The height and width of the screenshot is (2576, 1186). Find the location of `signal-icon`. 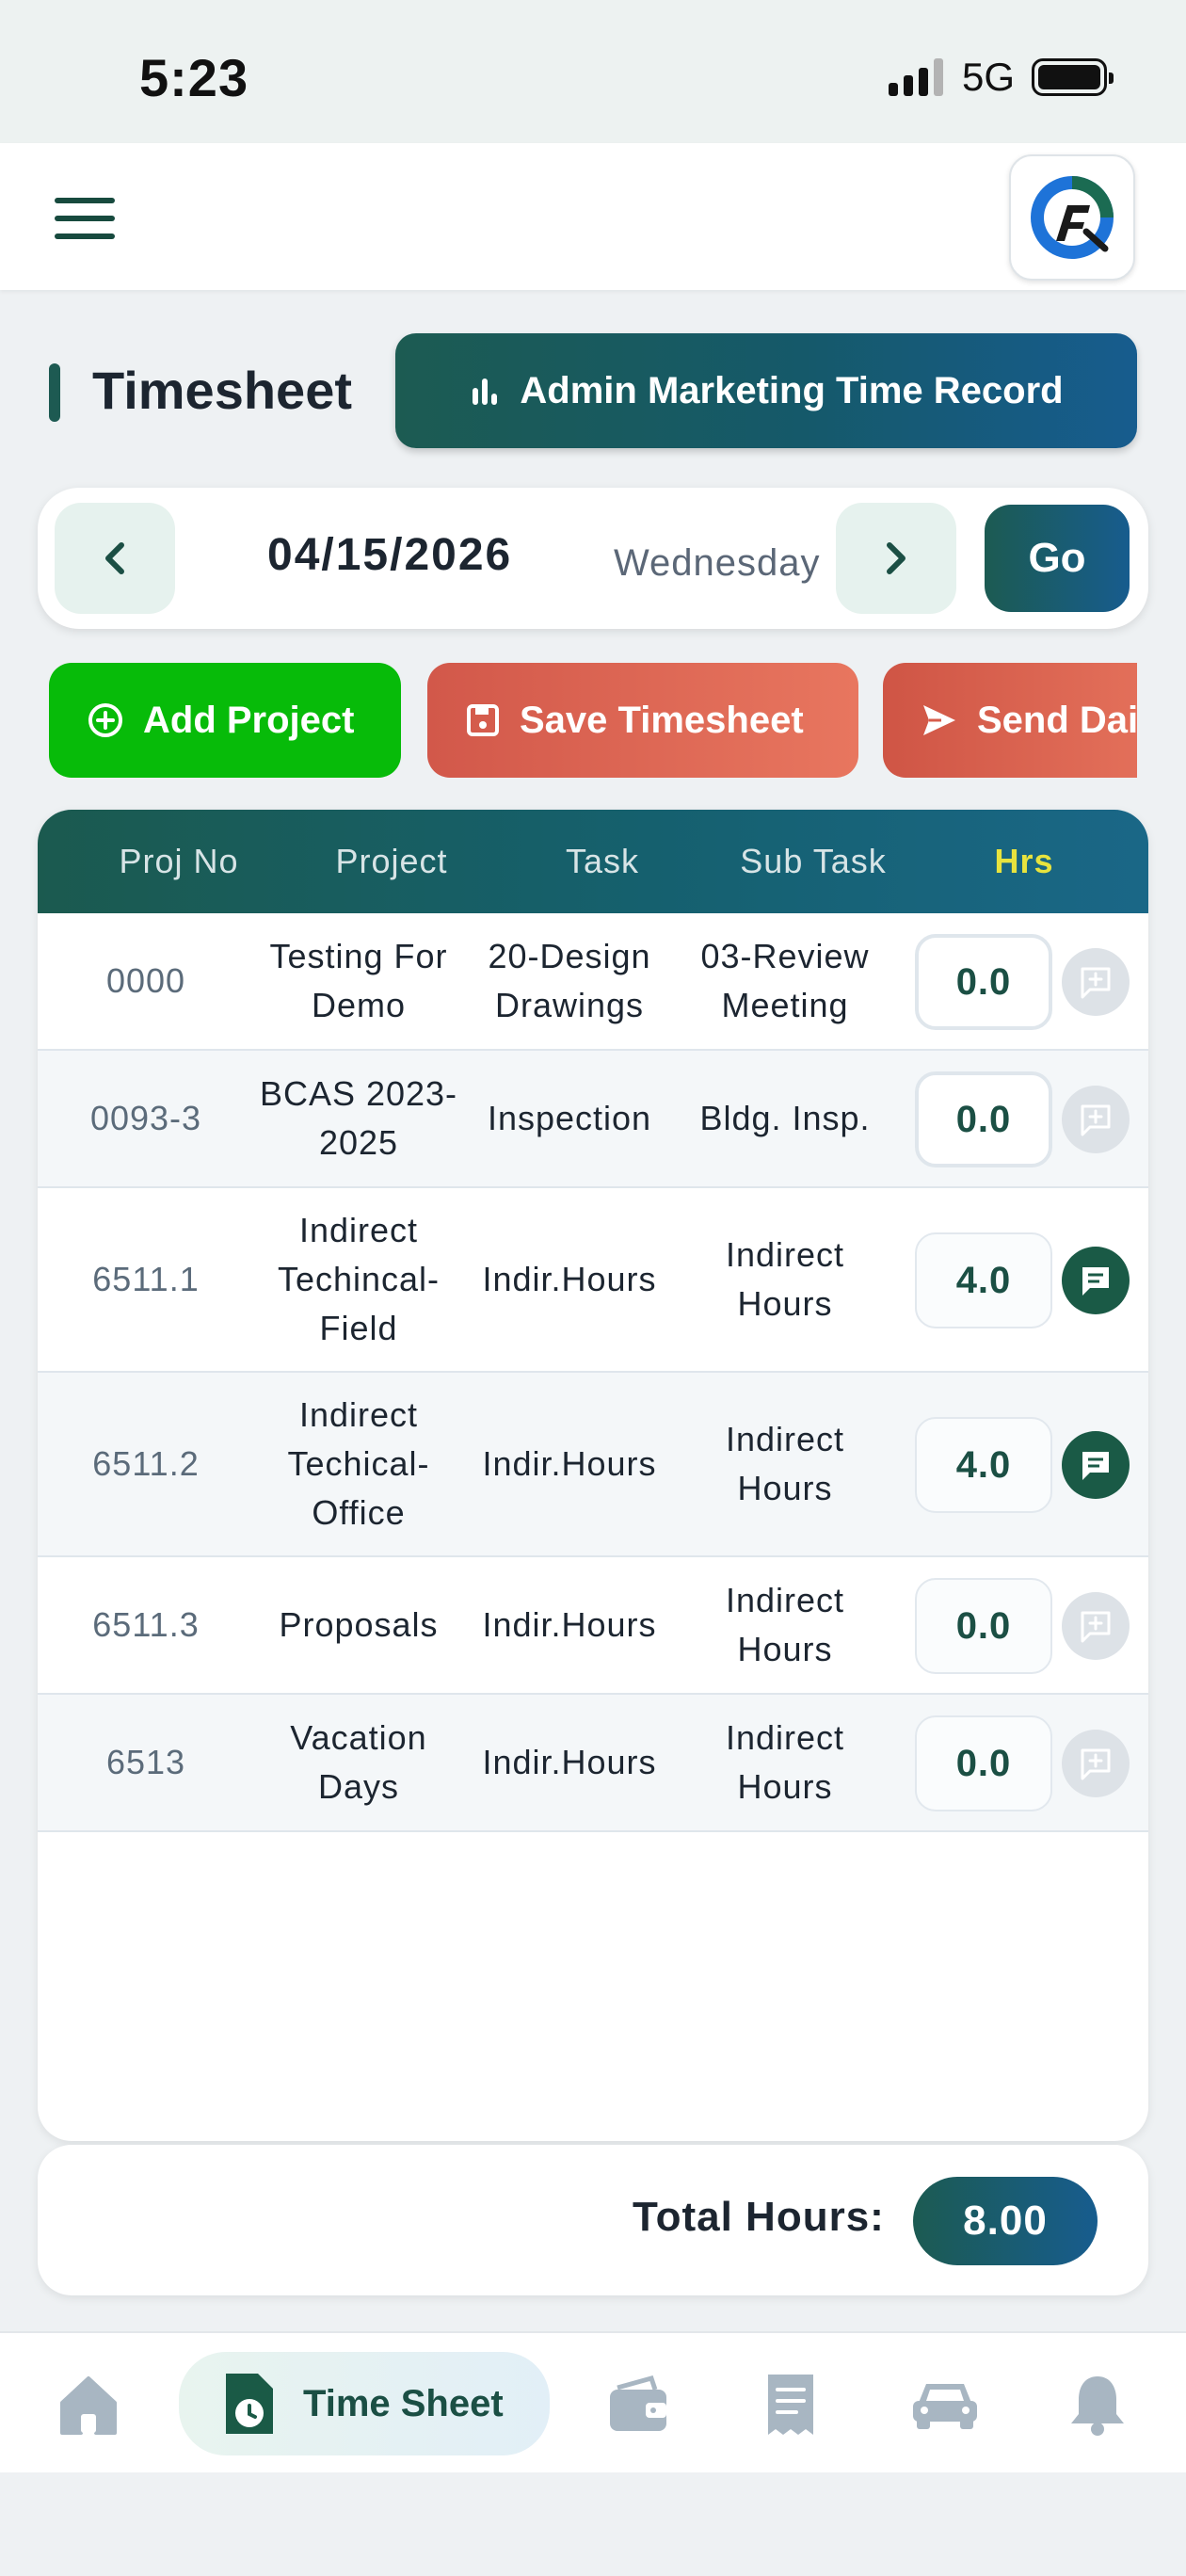

signal-icon is located at coordinates (915, 77).